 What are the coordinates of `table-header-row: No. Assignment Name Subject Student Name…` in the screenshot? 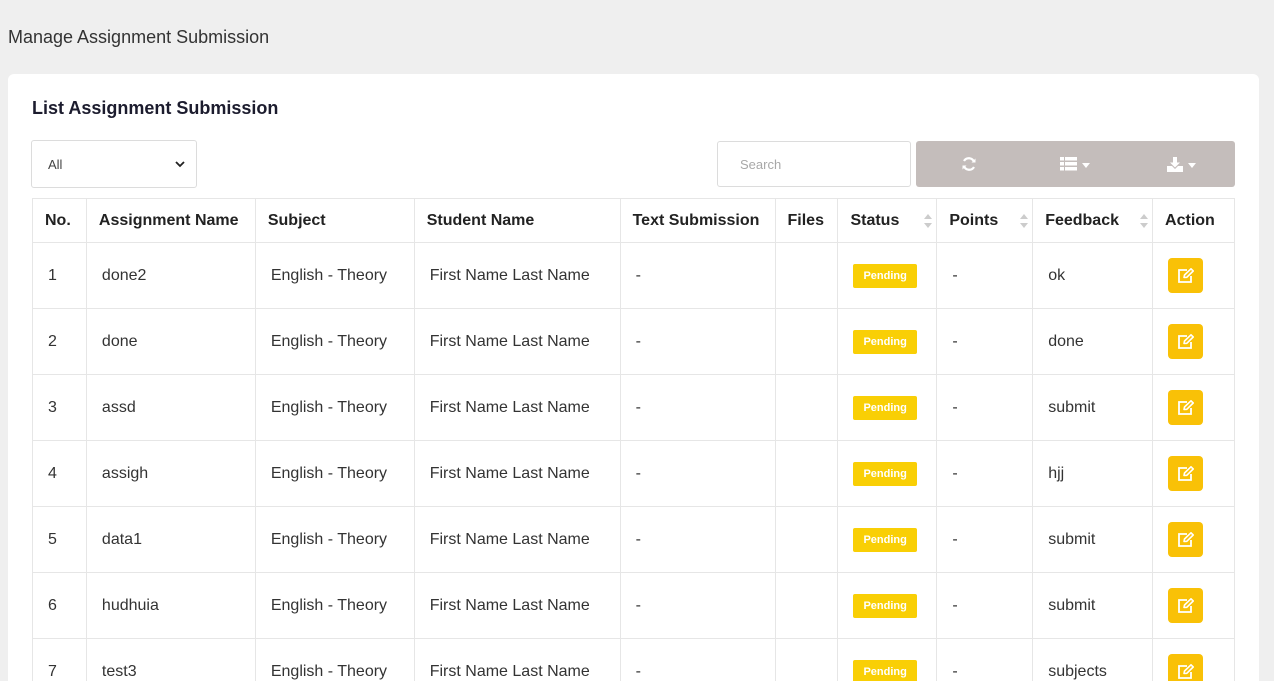 It's located at (633, 220).